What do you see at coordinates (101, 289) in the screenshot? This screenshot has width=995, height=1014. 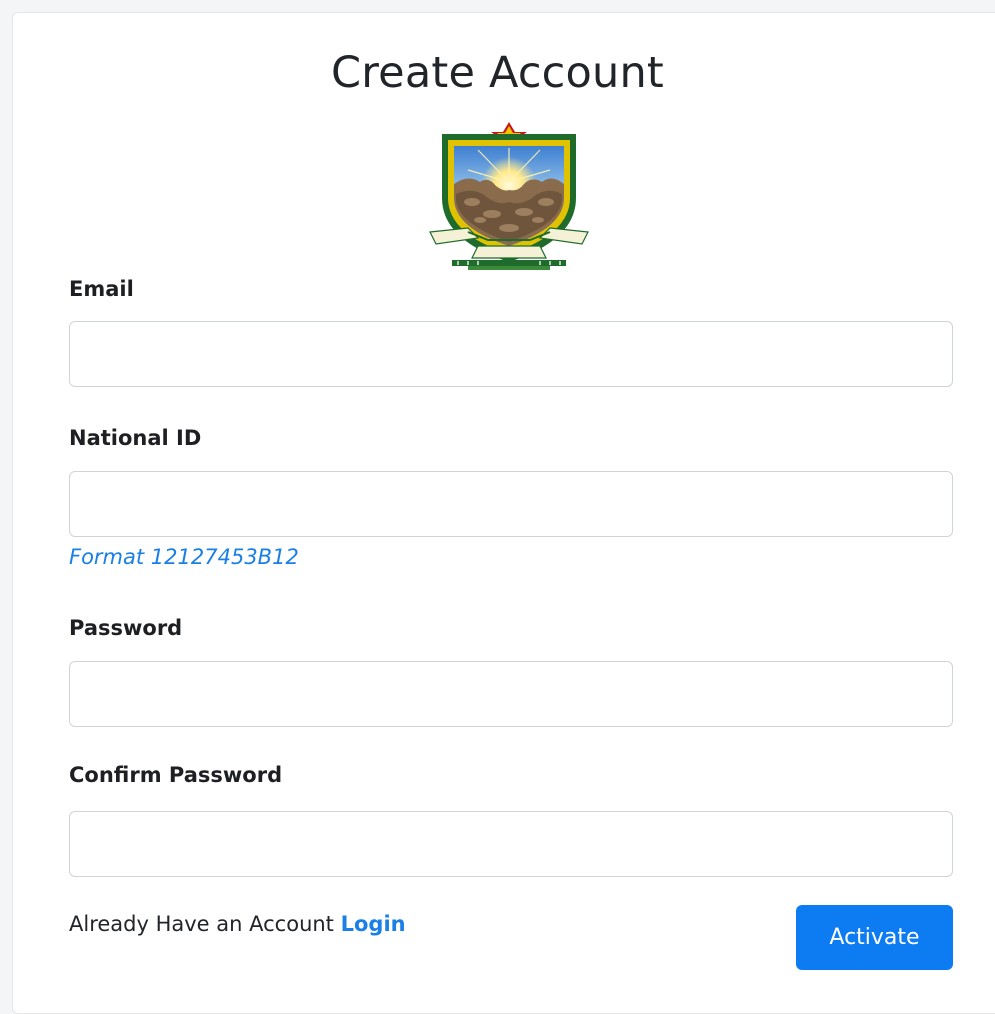 I see `email-label: Email` at bounding box center [101, 289].